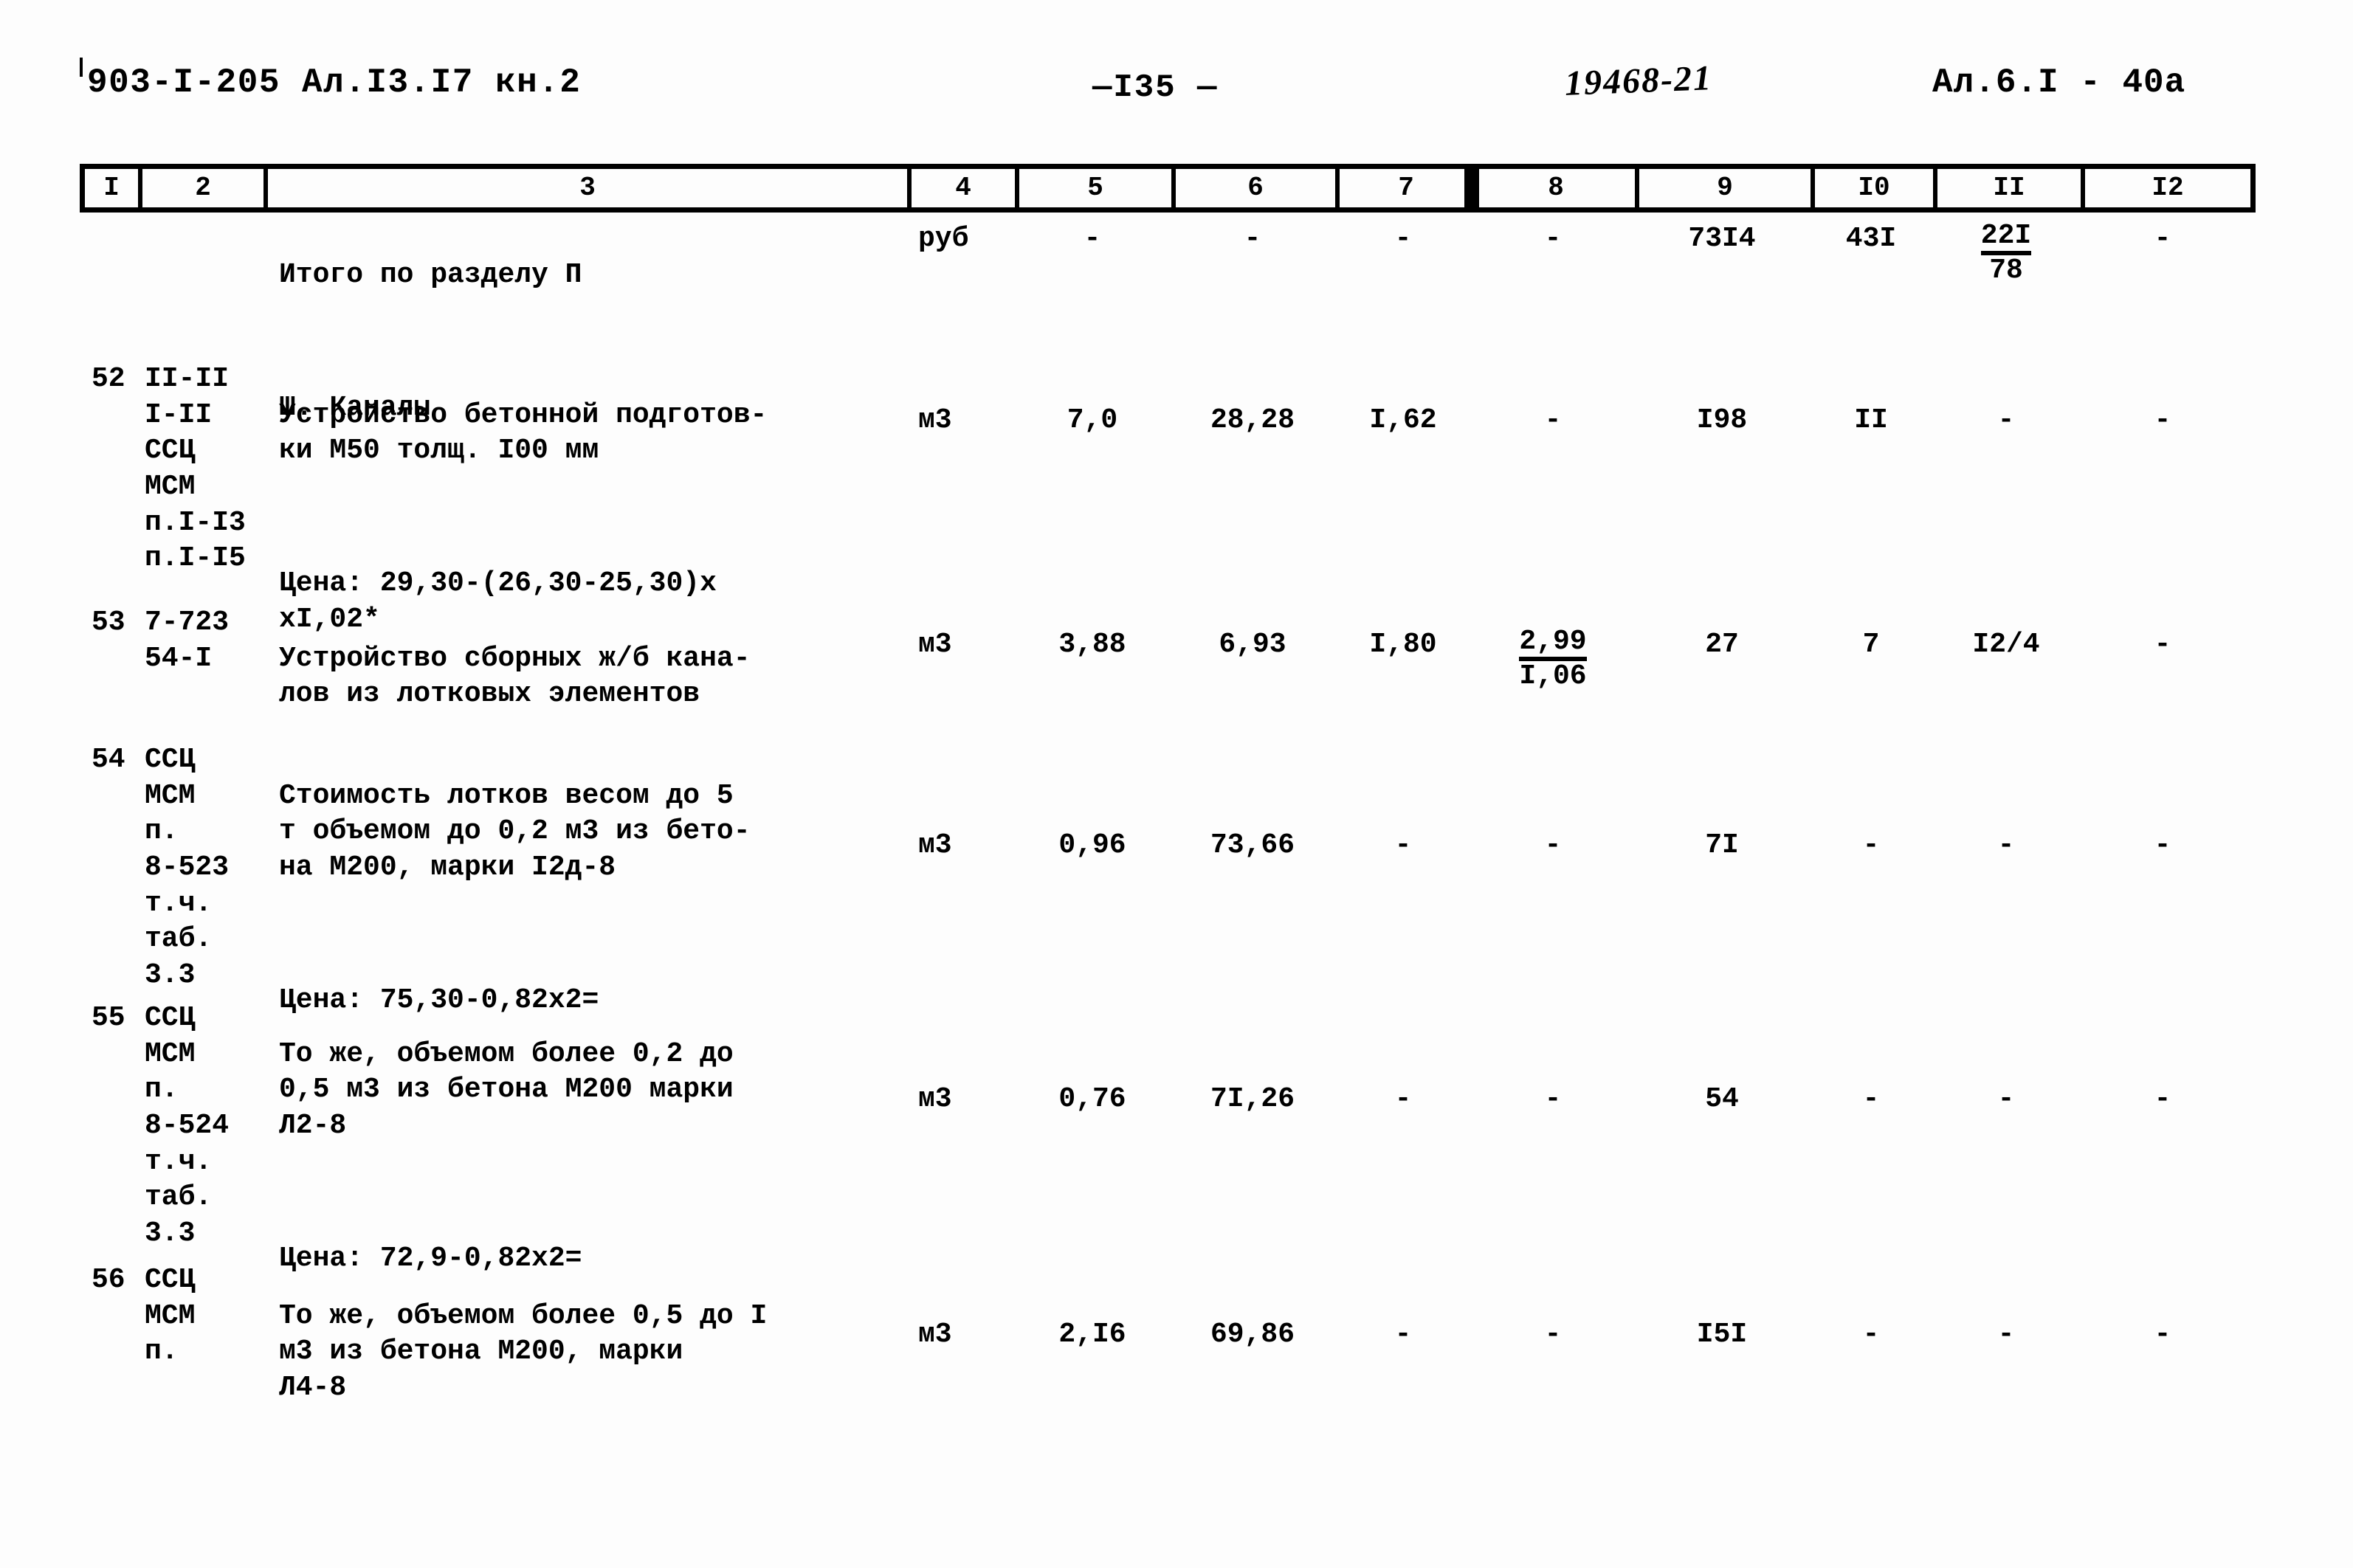 Image resolution: width=2353 pixels, height=1568 pixels. What do you see at coordinates (2006, 644) in the screenshot?
I see `row-col11: I2/4` at bounding box center [2006, 644].